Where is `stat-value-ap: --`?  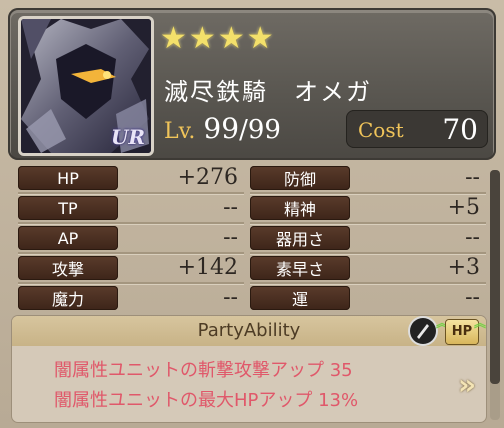 stat-value-ap: -- is located at coordinates (230, 237).